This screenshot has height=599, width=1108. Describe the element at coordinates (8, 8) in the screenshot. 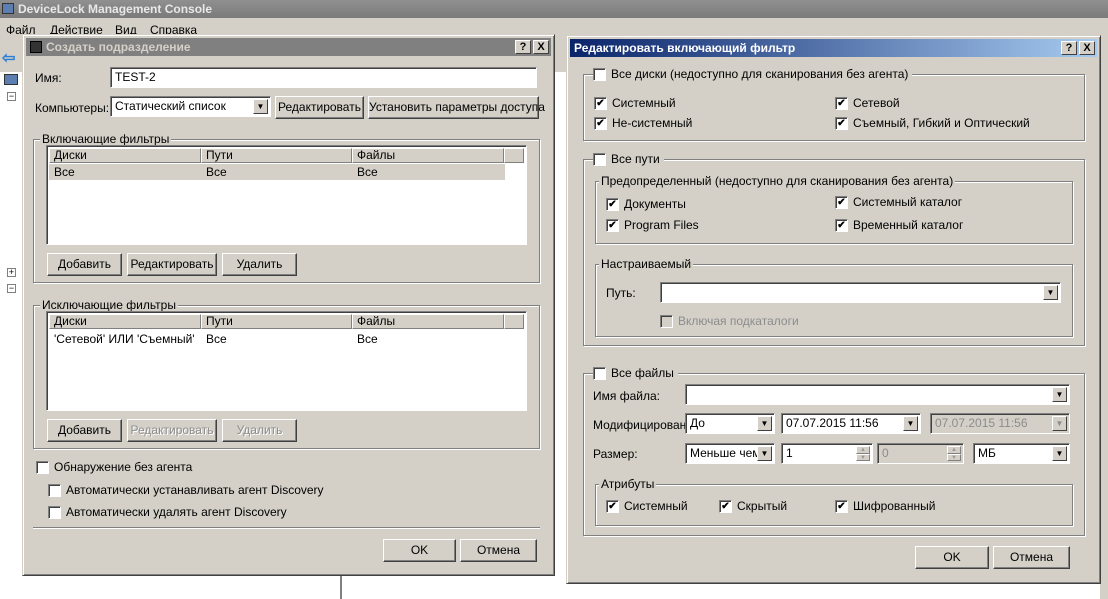

I see `console-app-icon` at that location.